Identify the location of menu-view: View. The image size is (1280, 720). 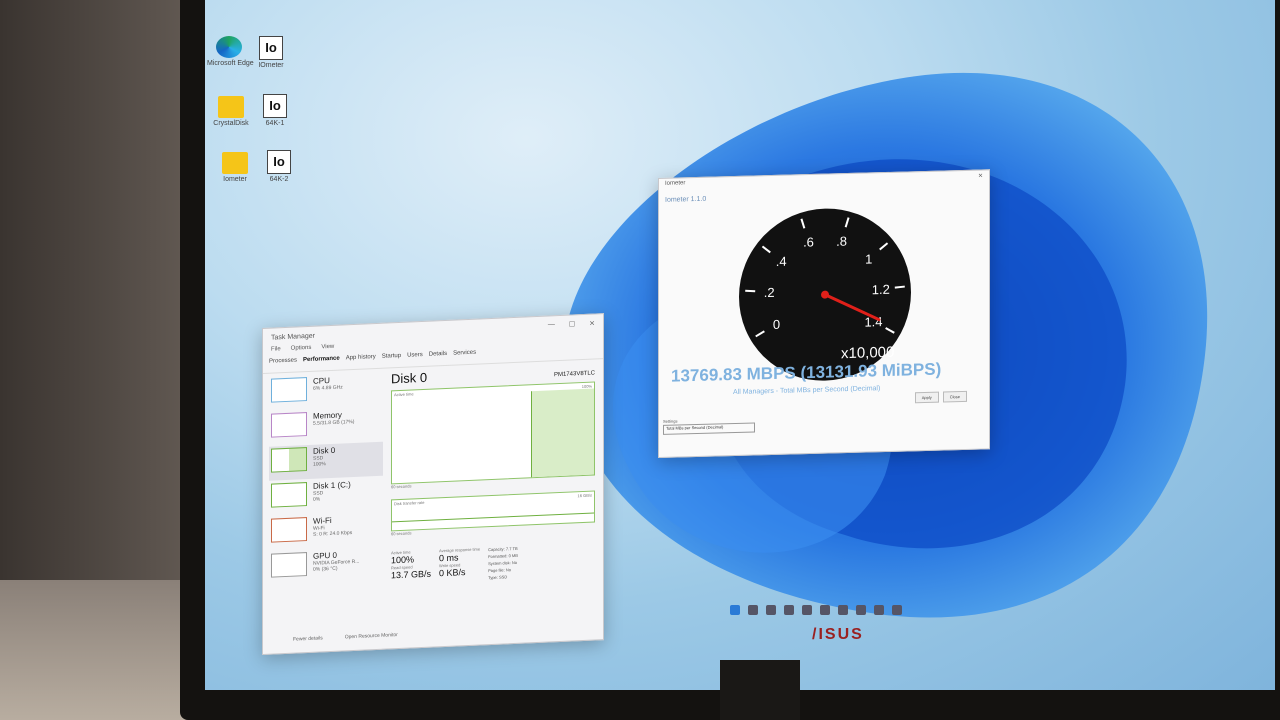
(327, 349).